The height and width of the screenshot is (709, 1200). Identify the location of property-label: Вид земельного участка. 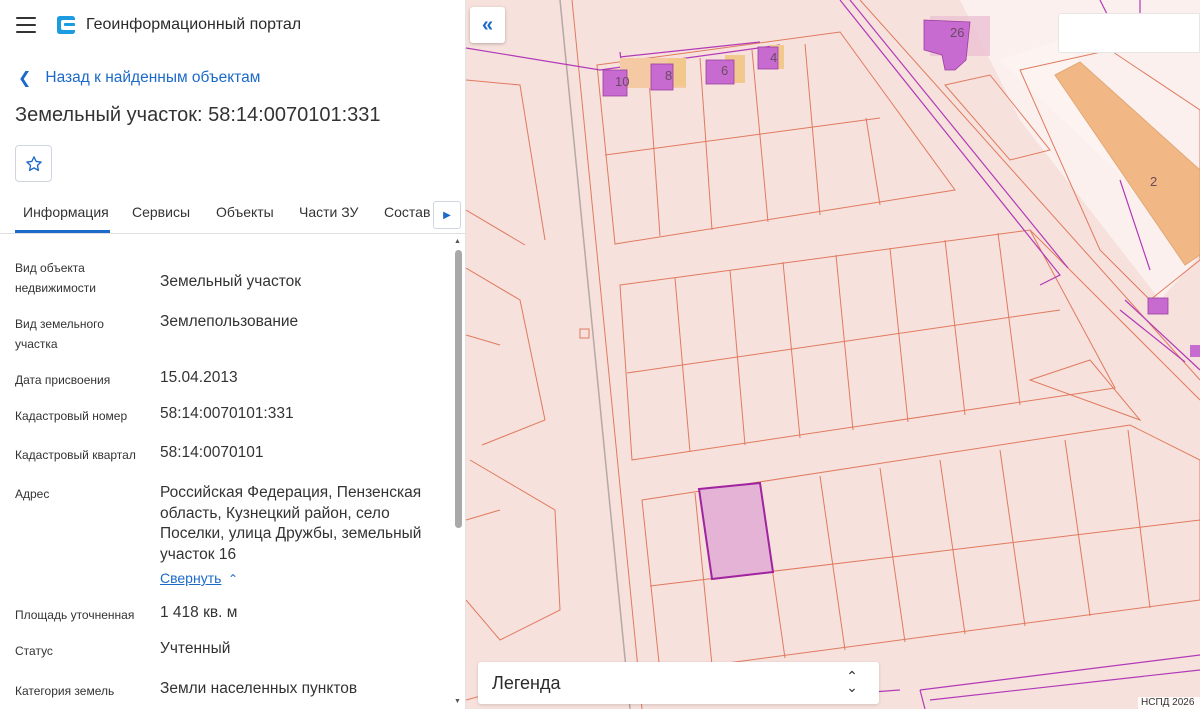
(59, 334).